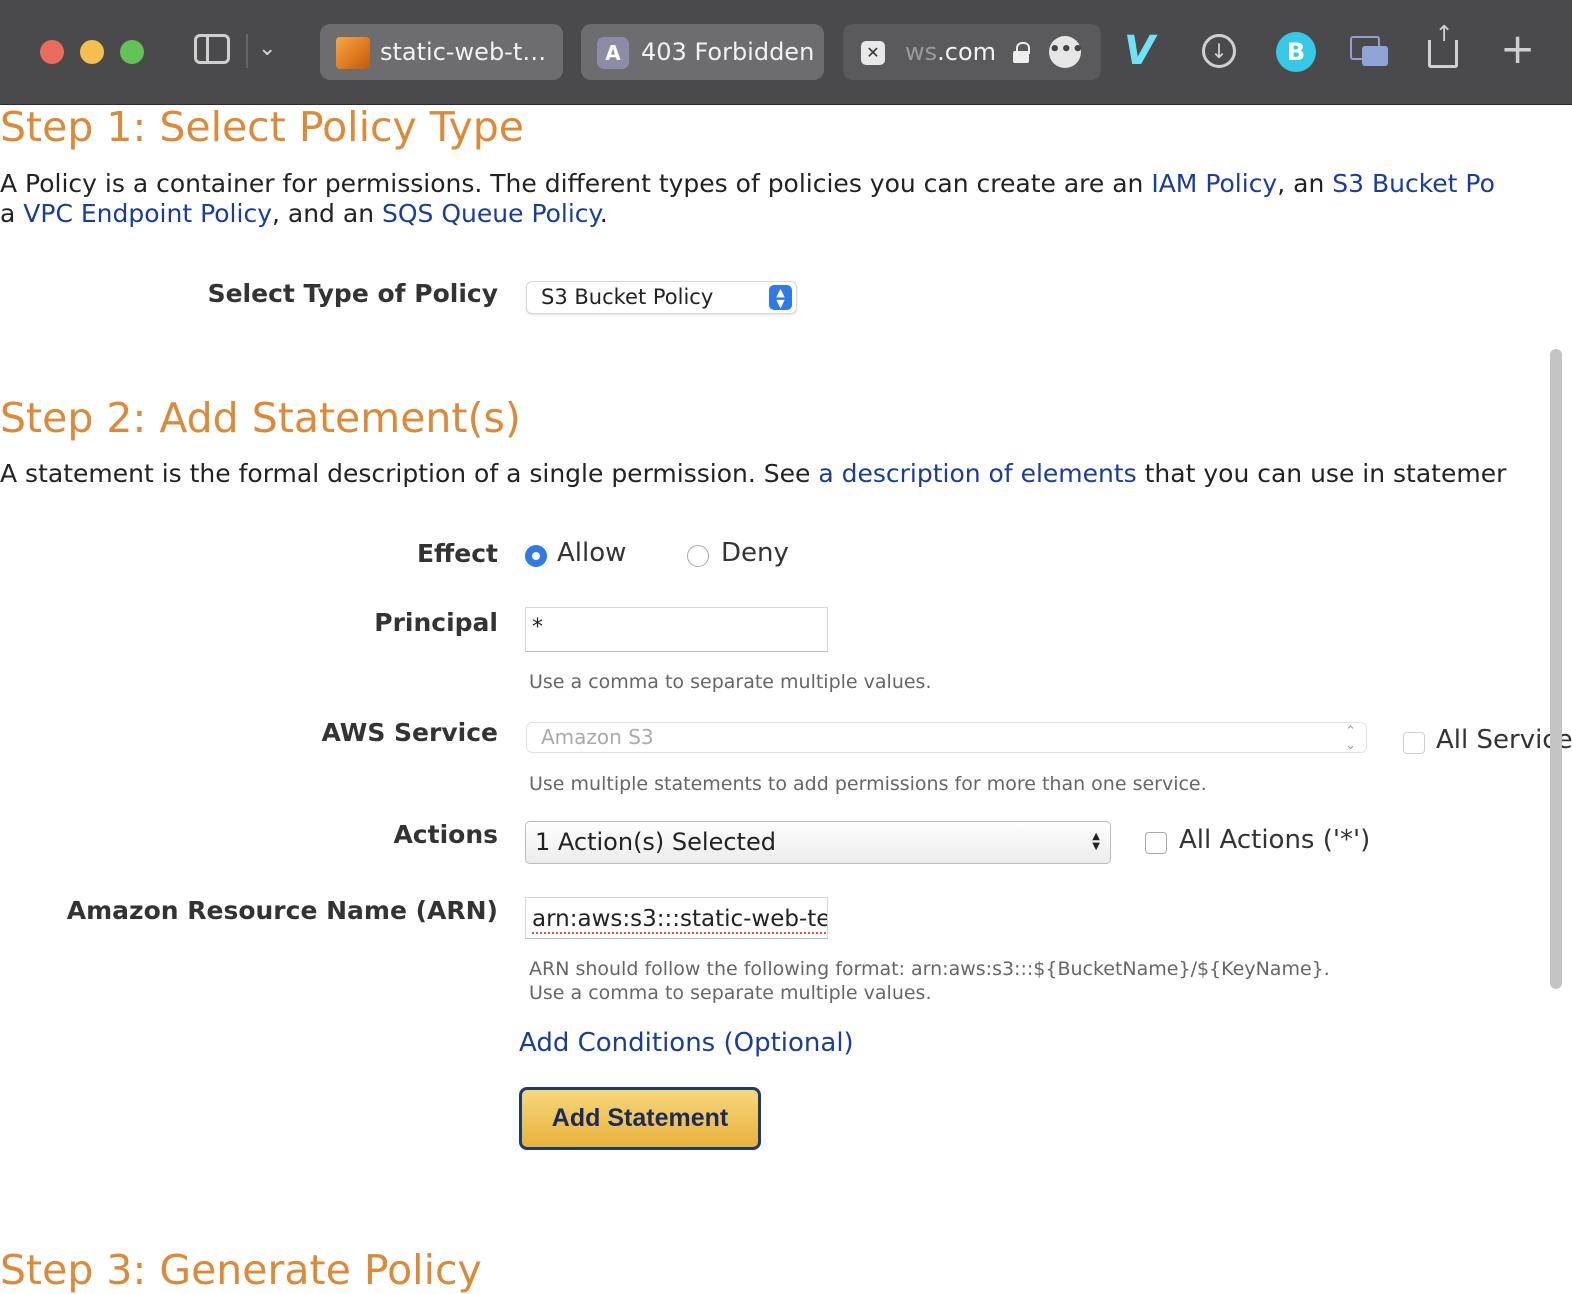 This screenshot has height=1294, width=1572. Describe the element at coordinates (1139, 51) in the screenshot. I see `vivid-extension-icon: V` at that location.